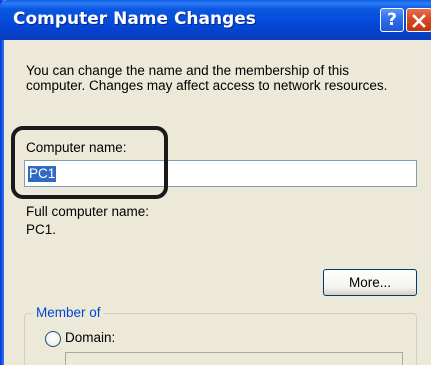 This screenshot has height=365, width=431. I want to click on full-computer-name-label: Full computer name:, so click(88, 211).